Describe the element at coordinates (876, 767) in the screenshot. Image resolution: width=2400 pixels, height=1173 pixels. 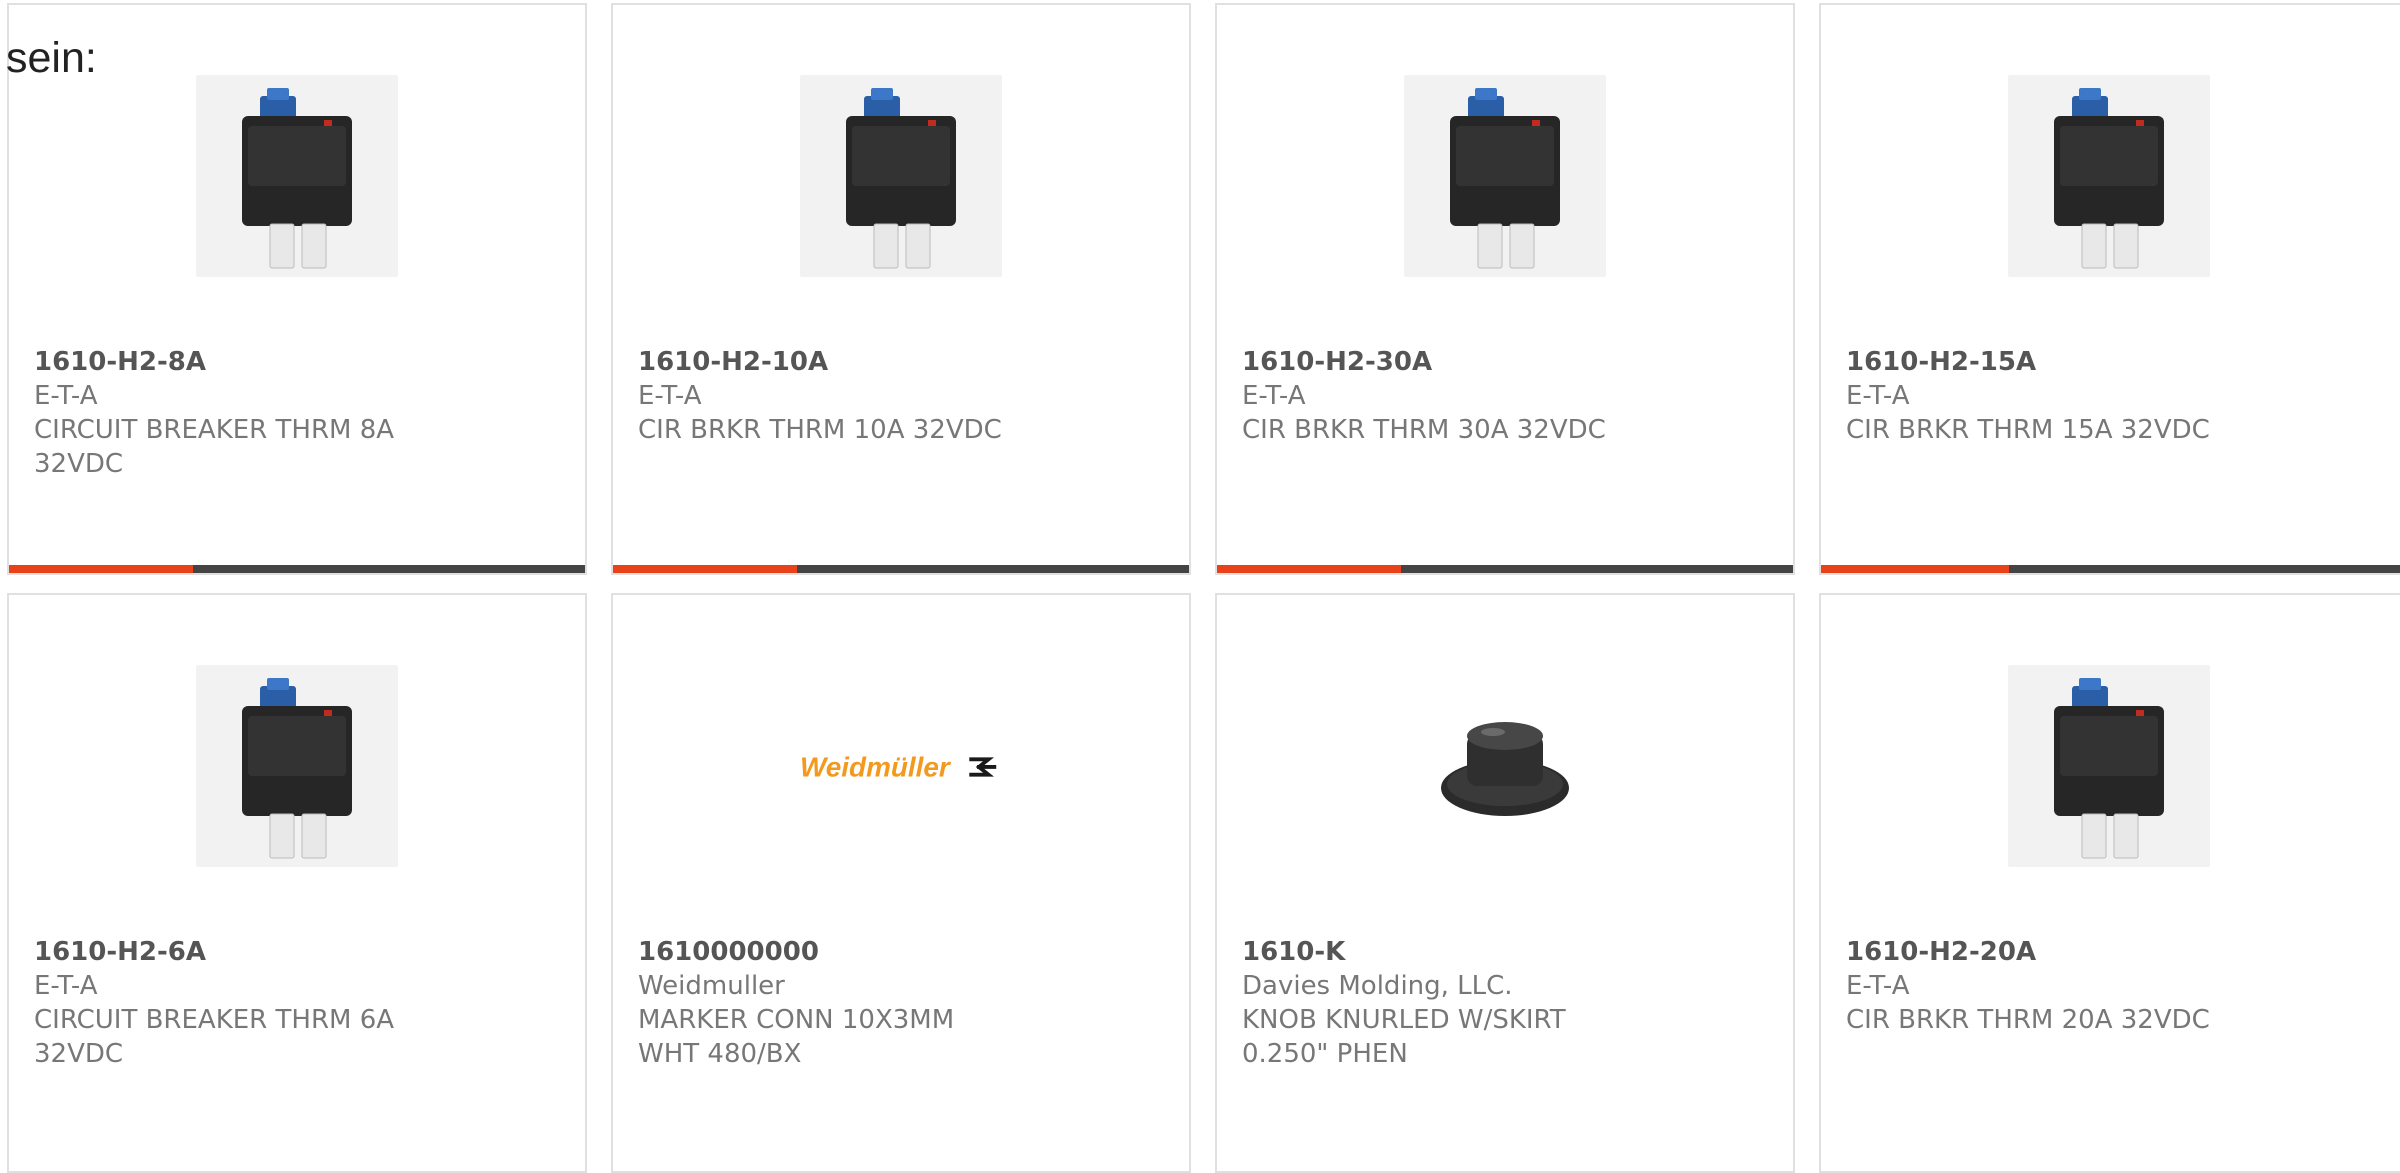
I see `svg-text: Weidmüller` at that location.